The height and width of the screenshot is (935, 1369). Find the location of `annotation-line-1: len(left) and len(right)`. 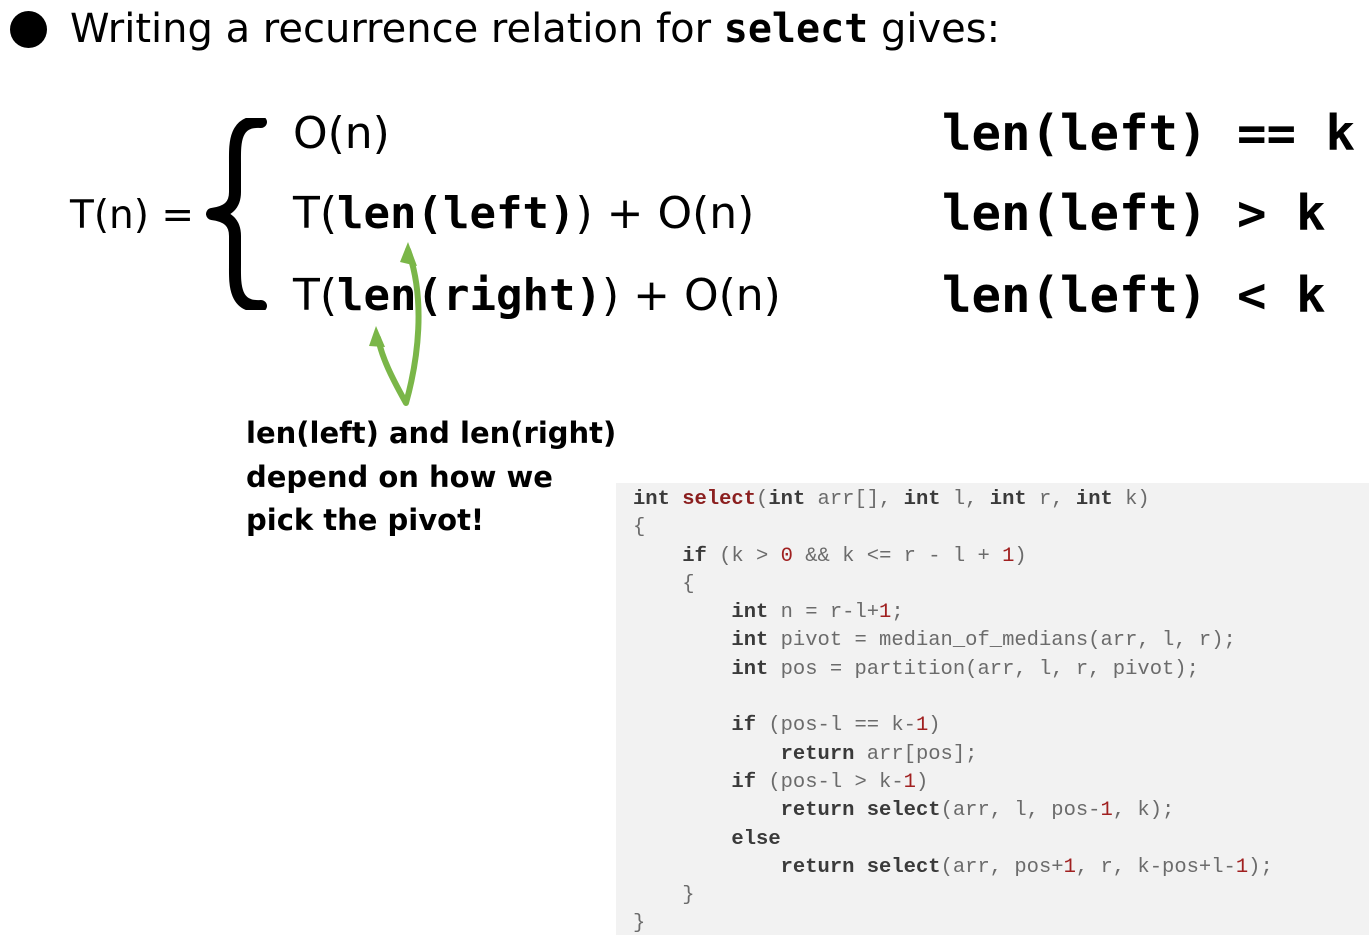

annotation-line-1: len(left) and len(right) is located at coordinates (431, 433).